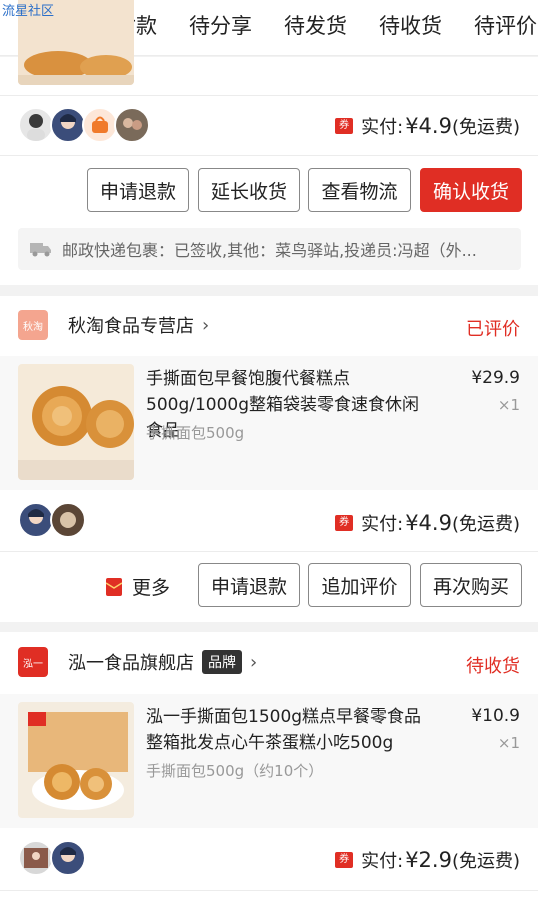  Describe the element at coordinates (493, 666) in the screenshot. I see `order-status: 待收货` at that location.